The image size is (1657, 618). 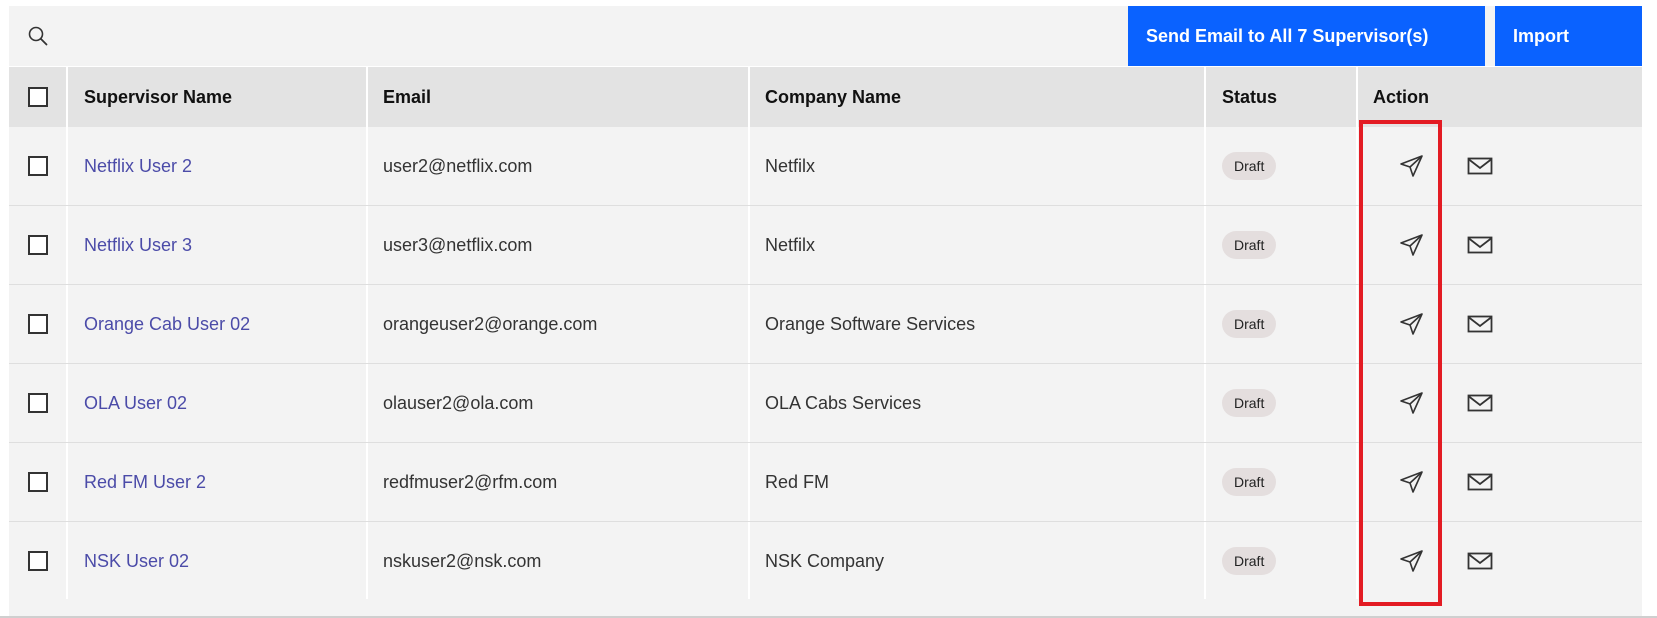 What do you see at coordinates (1306, 36) in the screenshot?
I see `send-email-all-button: Send Email to All 7 Supervisor(s)` at bounding box center [1306, 36].